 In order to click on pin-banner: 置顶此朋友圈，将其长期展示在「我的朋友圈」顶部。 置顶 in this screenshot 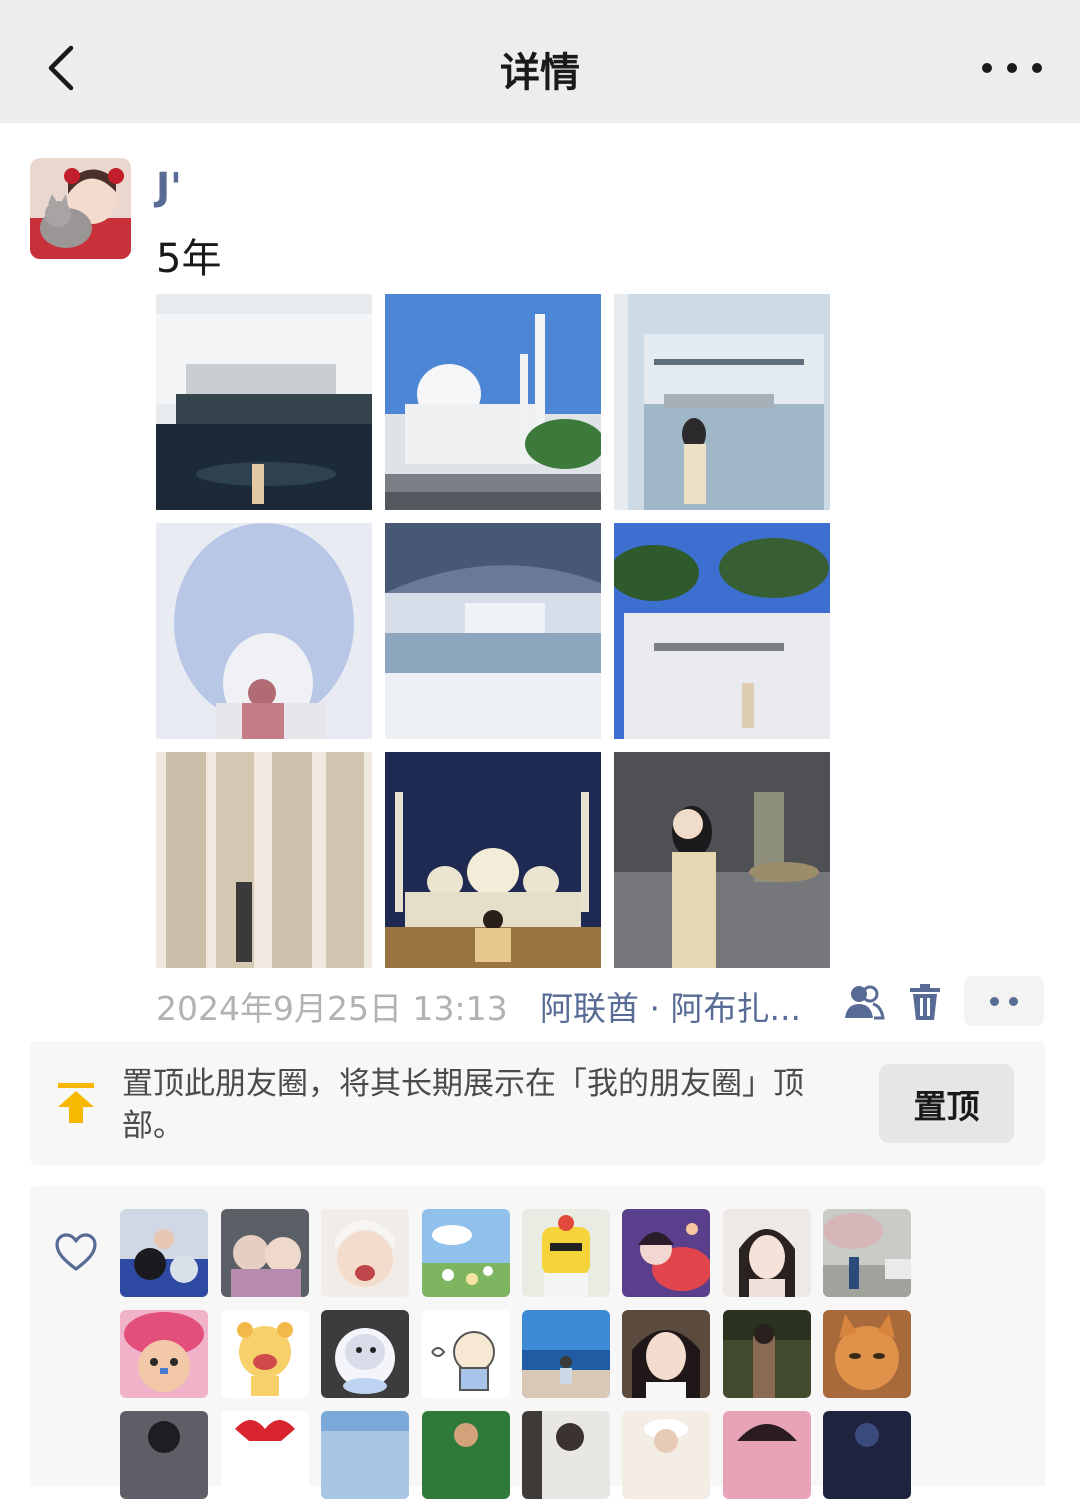, I will do `click(537, 1103)`.